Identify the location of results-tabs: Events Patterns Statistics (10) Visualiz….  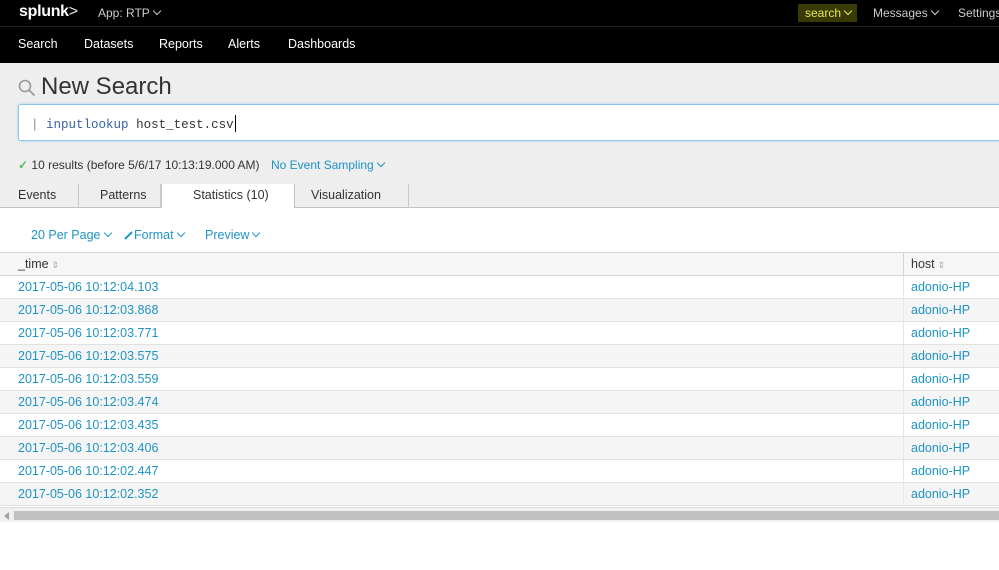
(499, 196).